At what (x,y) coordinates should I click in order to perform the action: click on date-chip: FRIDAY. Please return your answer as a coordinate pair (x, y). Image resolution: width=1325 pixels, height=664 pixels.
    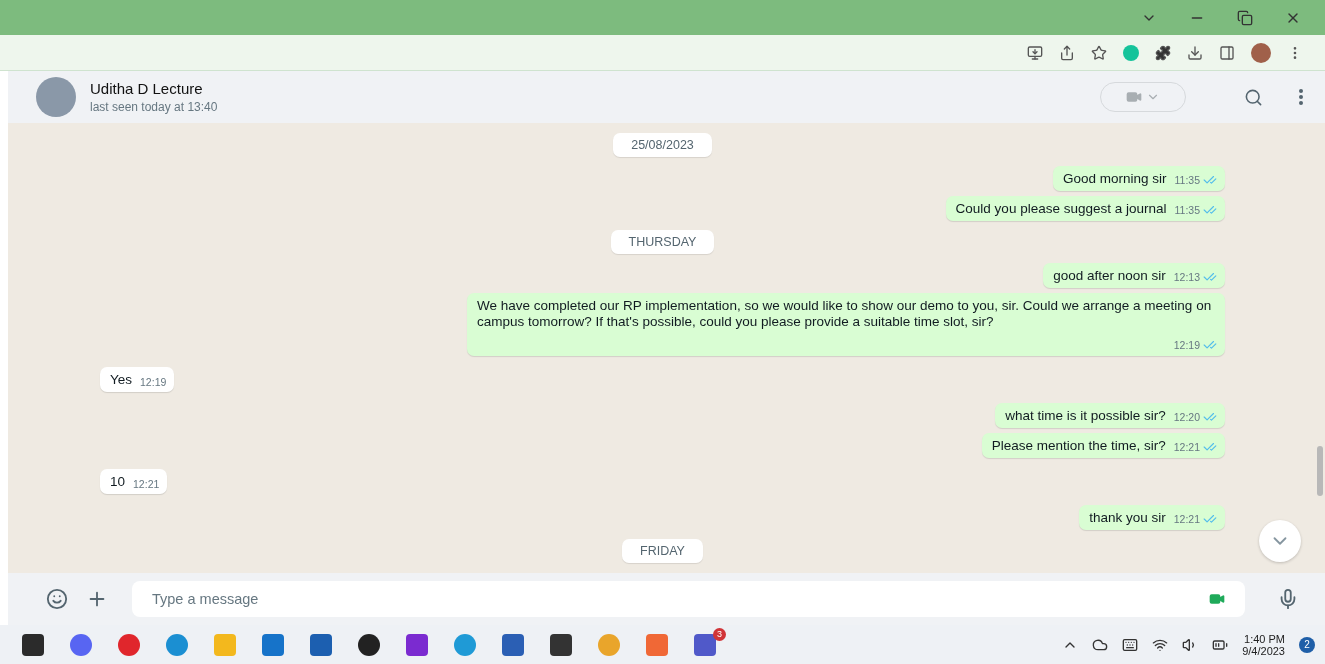
    Looking at the image, I should click on (662, 551).